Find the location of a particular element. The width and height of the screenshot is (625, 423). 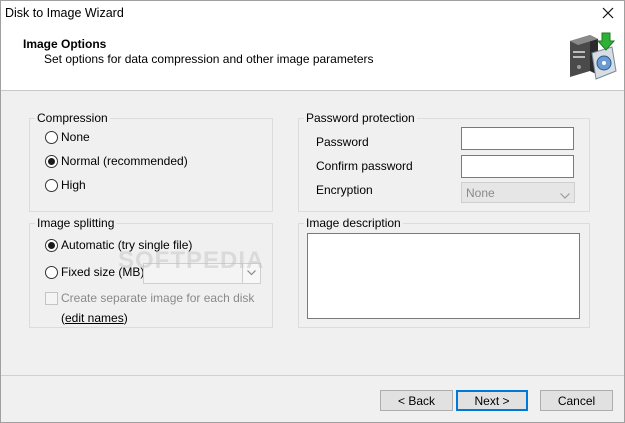

encryption-dropdown: None is located at coordinates (518, 192).